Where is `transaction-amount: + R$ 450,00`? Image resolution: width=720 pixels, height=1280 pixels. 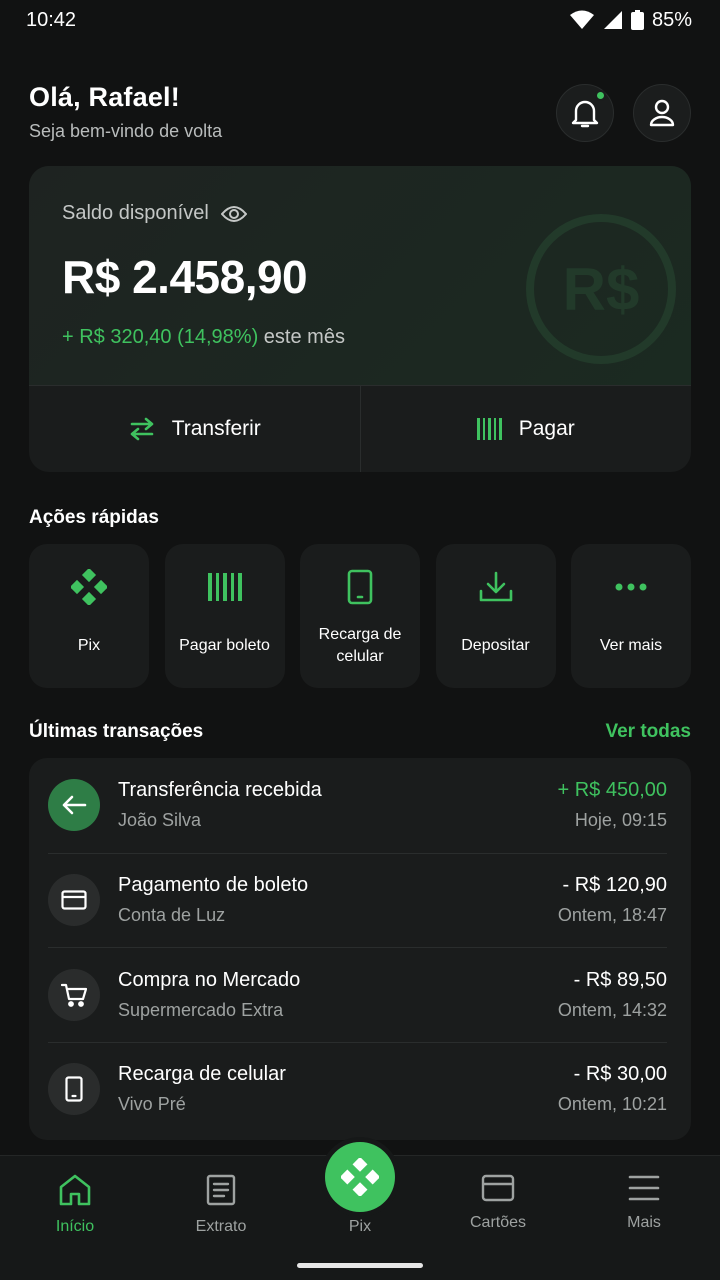
transaction-amount: + R$ 450,00 is located at coordinates (612, 790).